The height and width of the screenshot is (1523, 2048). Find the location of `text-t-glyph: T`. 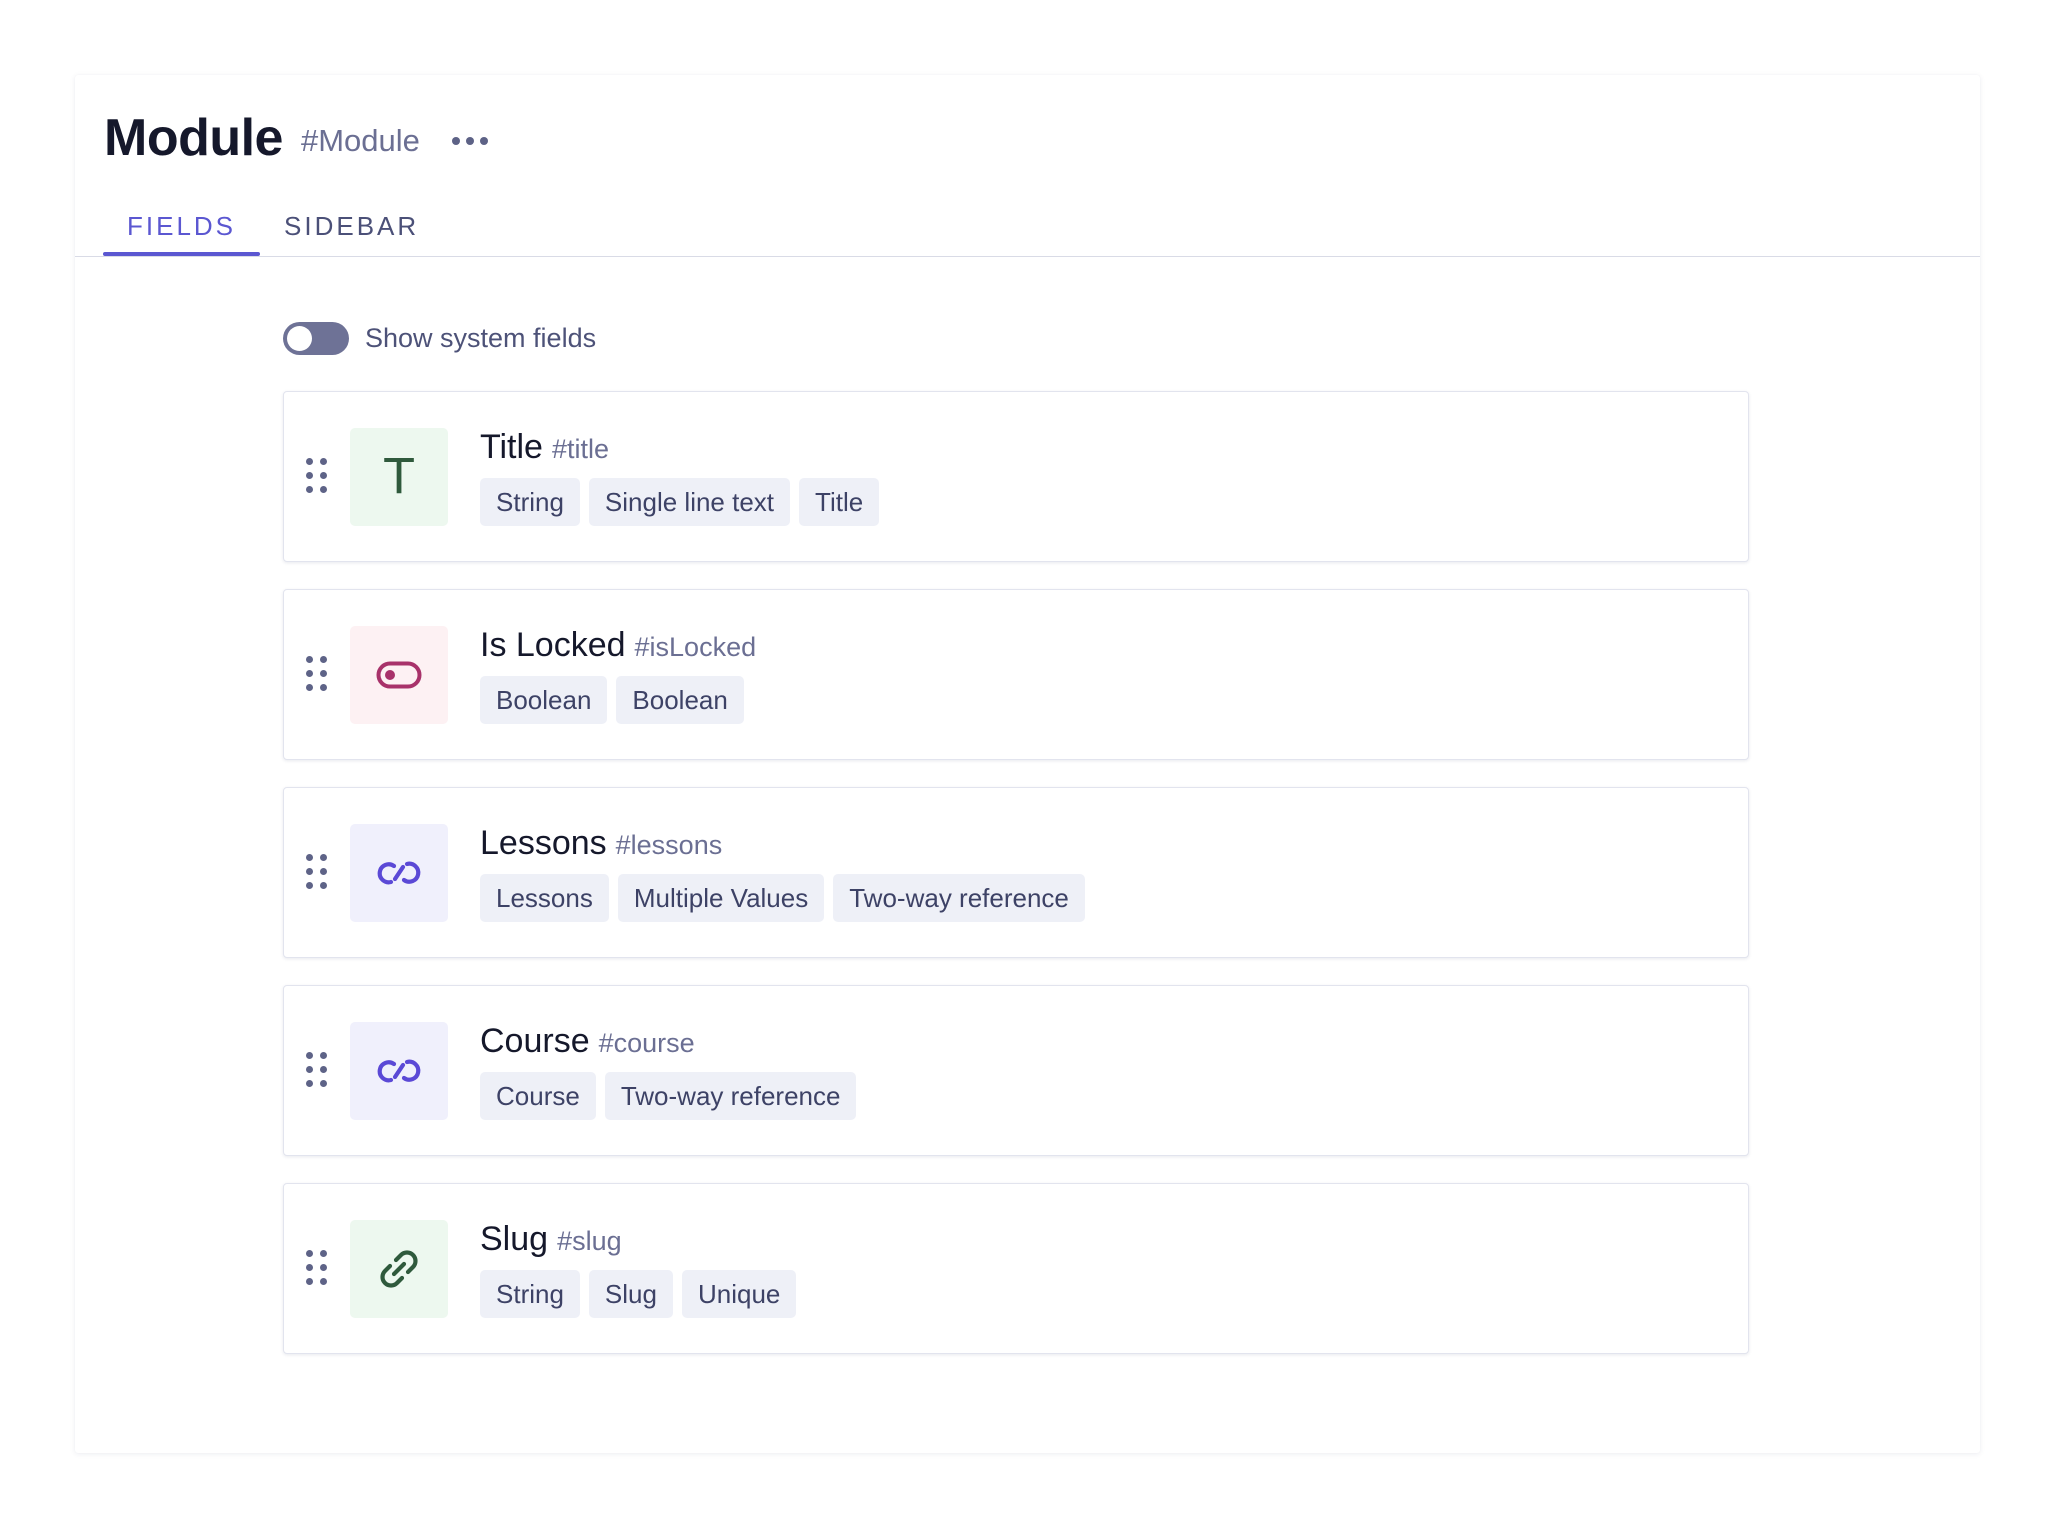

text-t-glyph: T is located at coordinates (399, 477).